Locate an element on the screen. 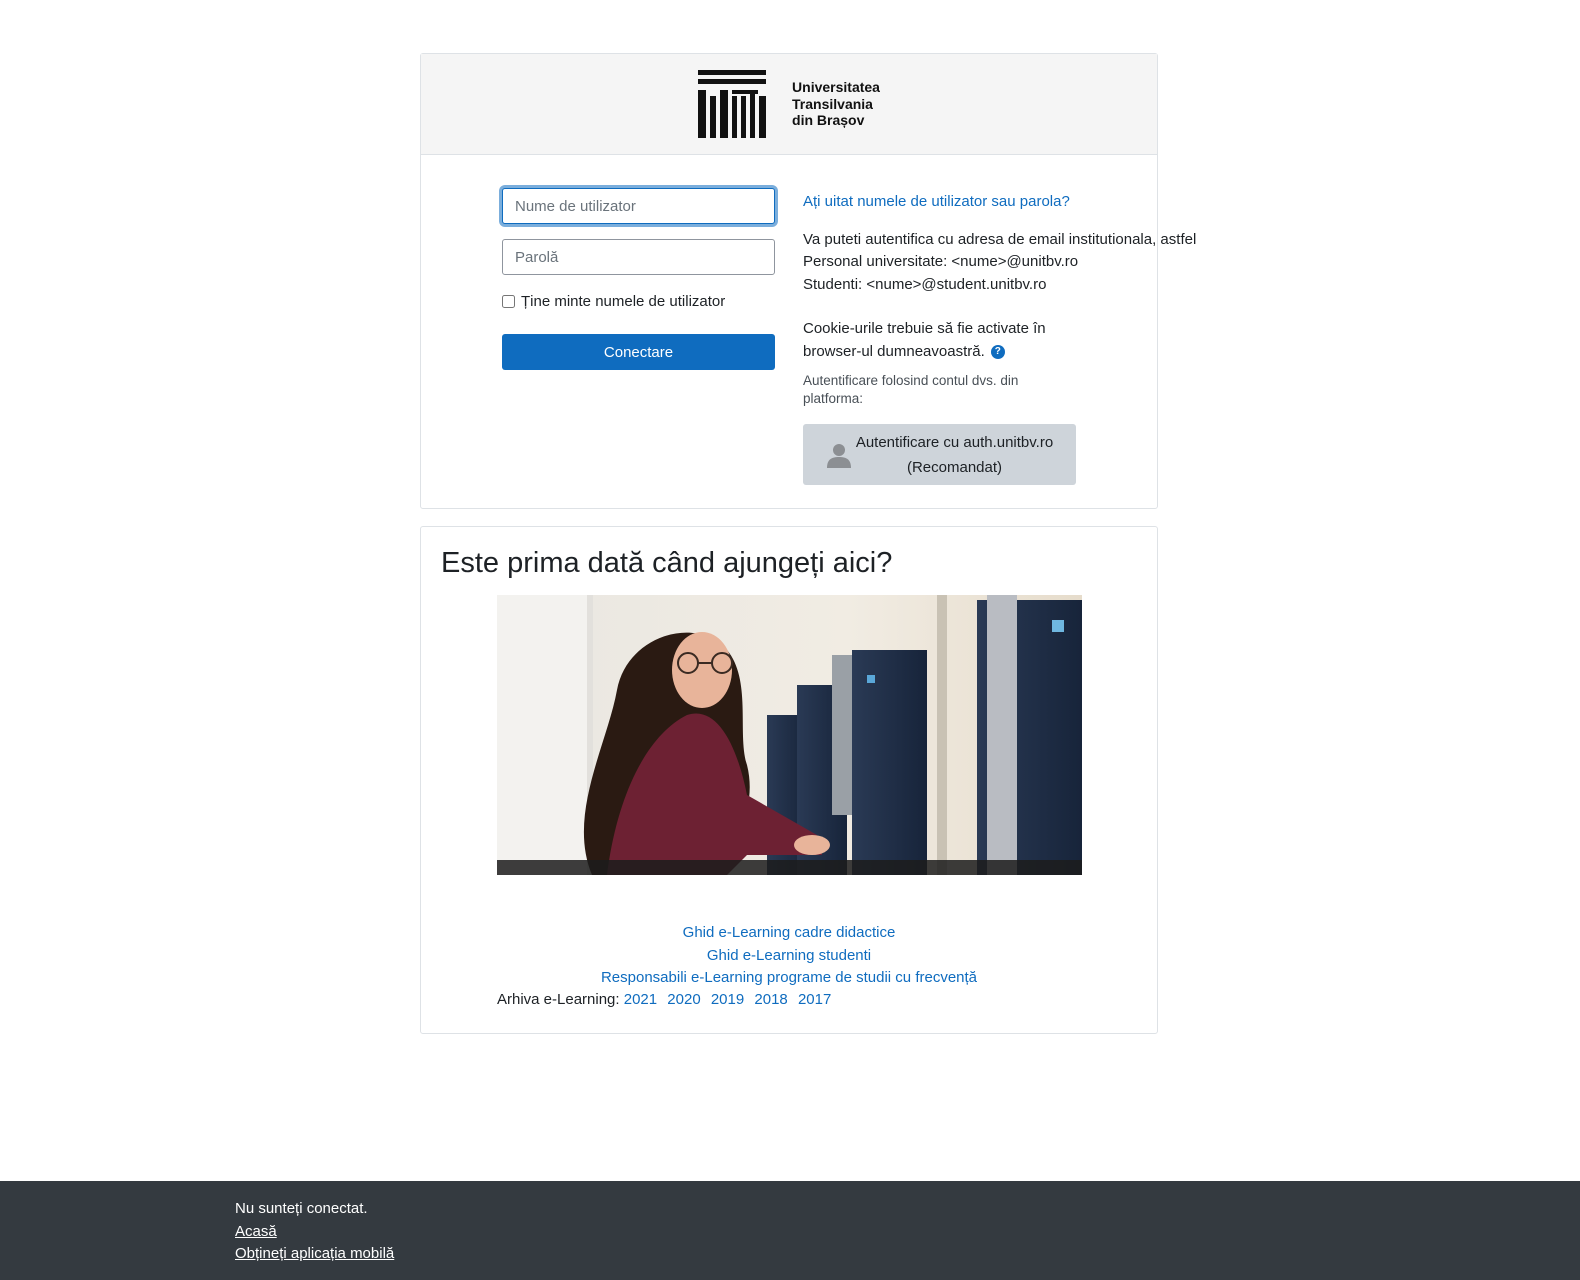 The height and width of the screenshot is (1280, 1580). question-circle-icon: ? is located at coordinates (997, 351).